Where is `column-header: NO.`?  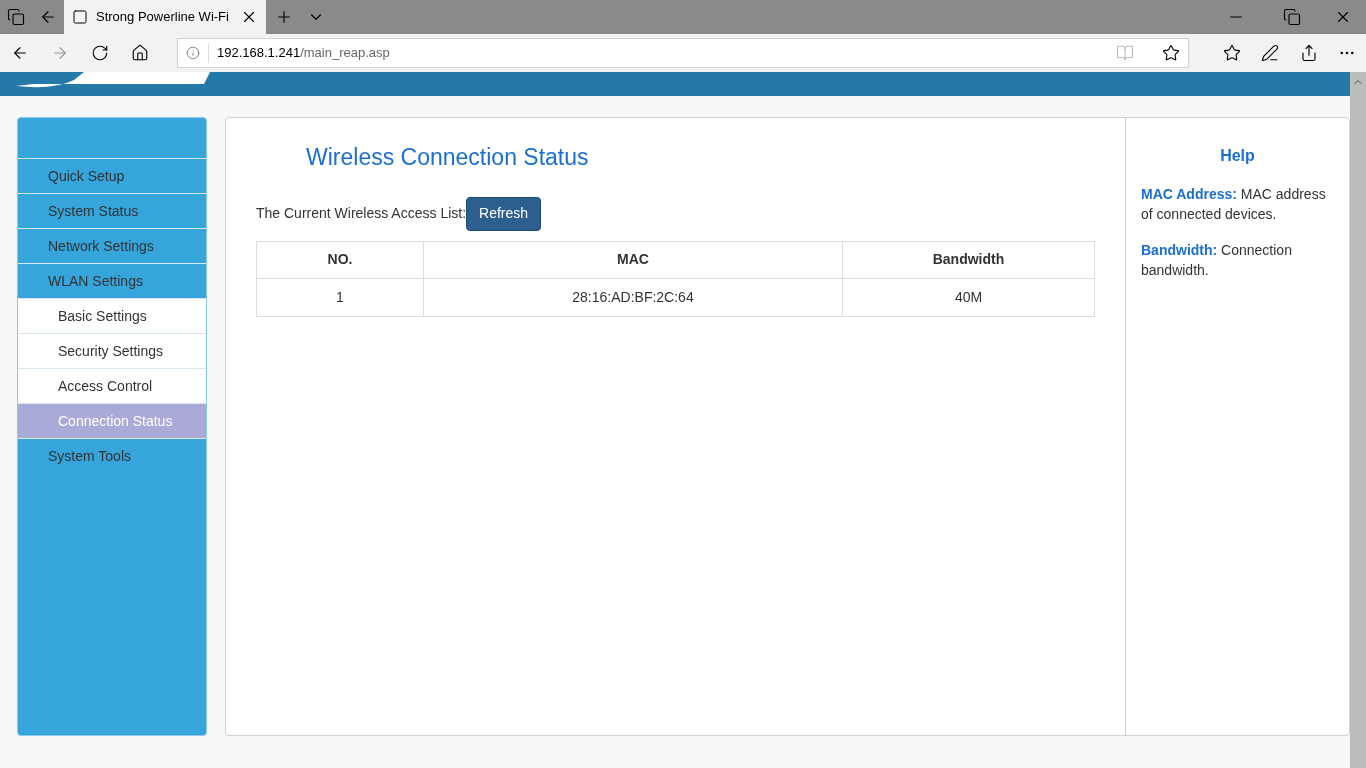
column-header: NO. is located at coordinates (340, 259).